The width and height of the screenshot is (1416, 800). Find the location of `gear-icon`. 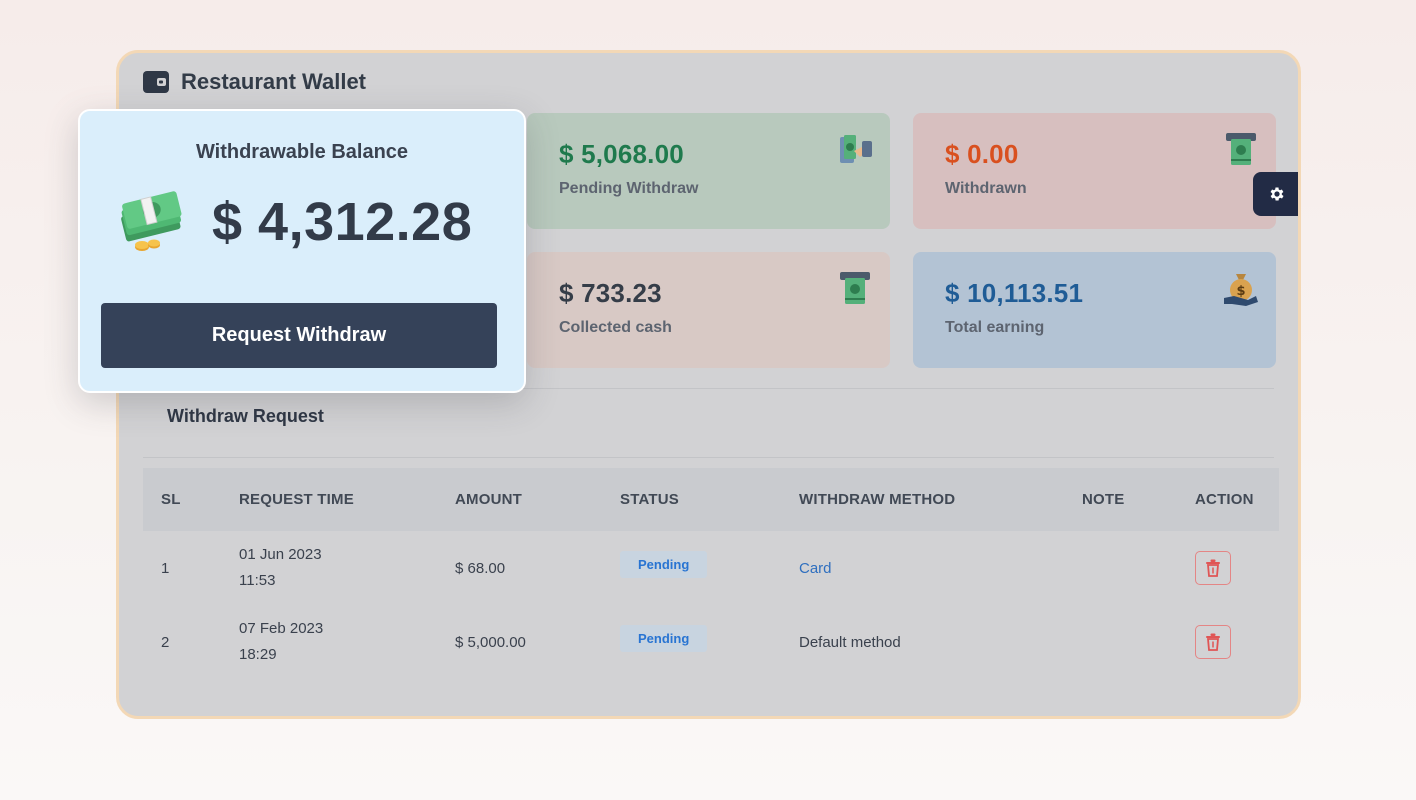

gear-icon is located at coordinates (1277, 194).